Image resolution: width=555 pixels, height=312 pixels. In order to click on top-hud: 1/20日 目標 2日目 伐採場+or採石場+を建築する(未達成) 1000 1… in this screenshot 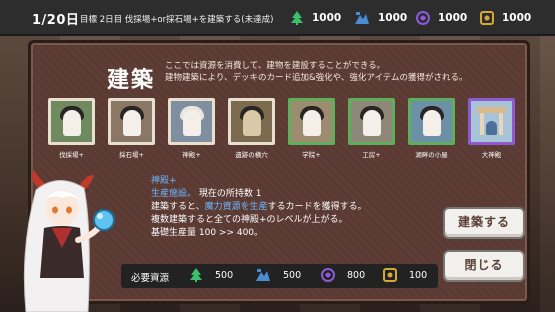, I will do `click(277, 18)`.